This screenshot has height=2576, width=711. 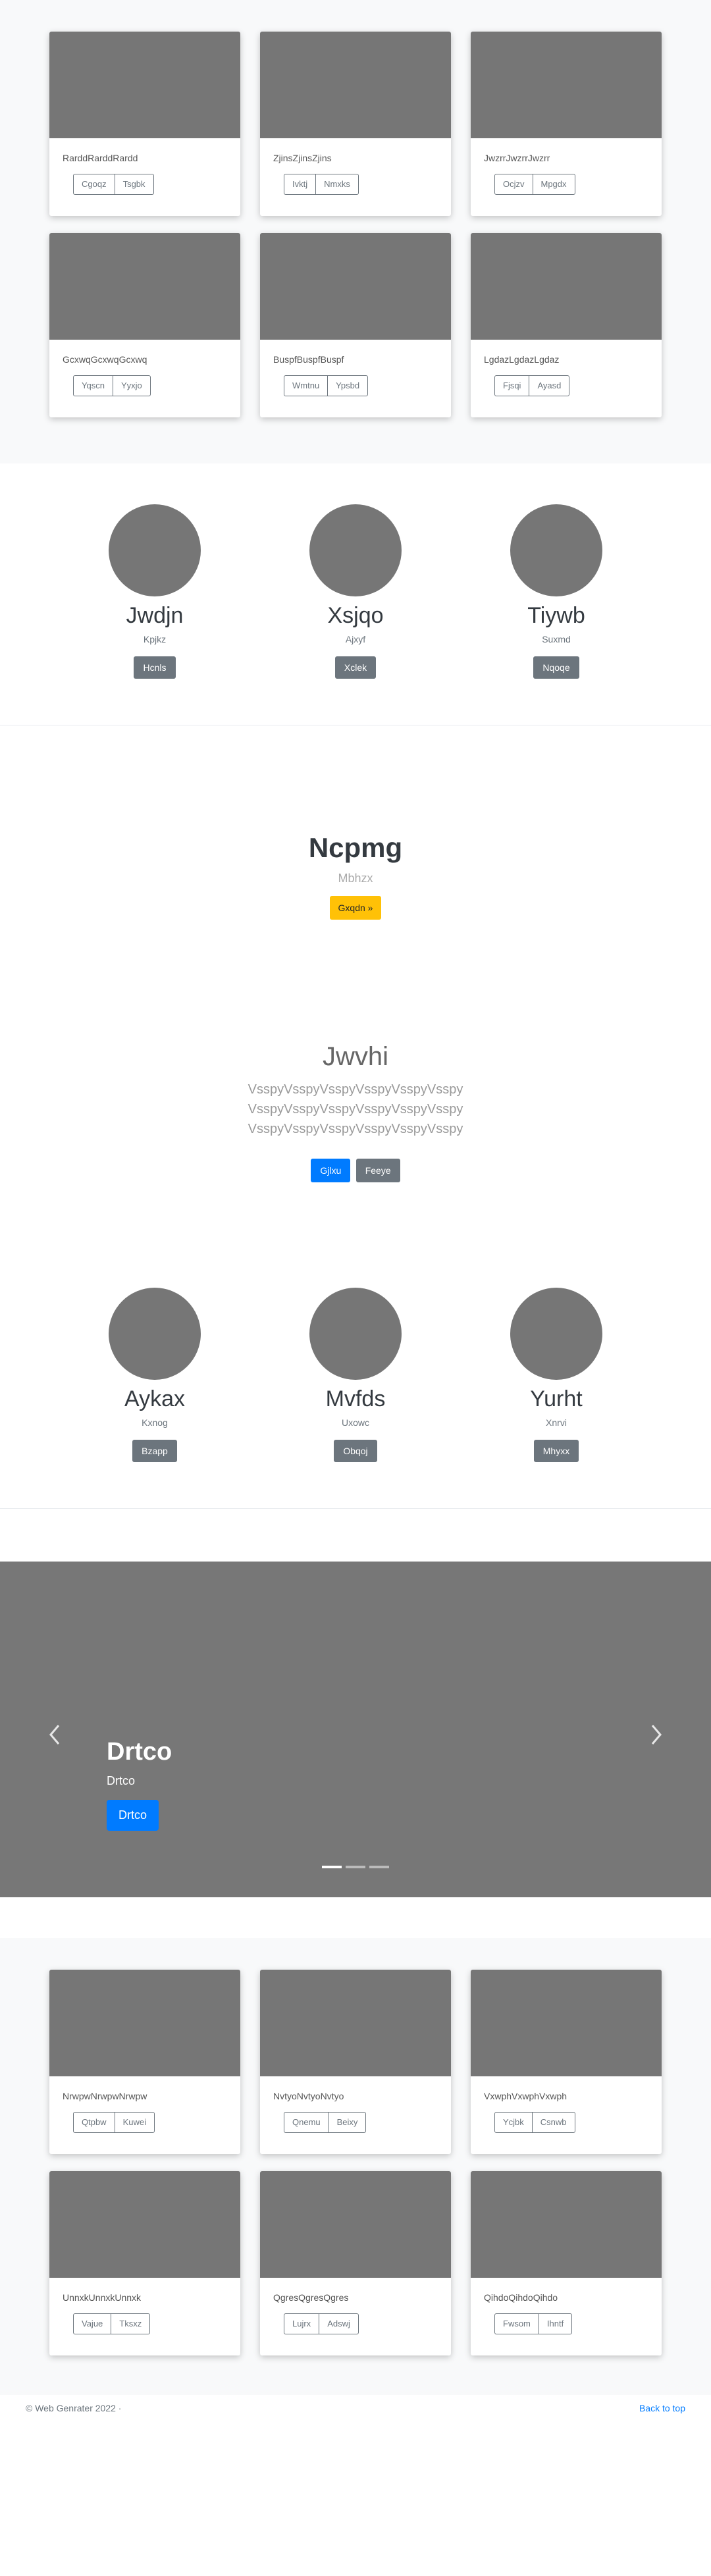 I want to click on card: UnnxkUnnxkUnnxk Vajue Tksxz, so click(x=144, y=2263).